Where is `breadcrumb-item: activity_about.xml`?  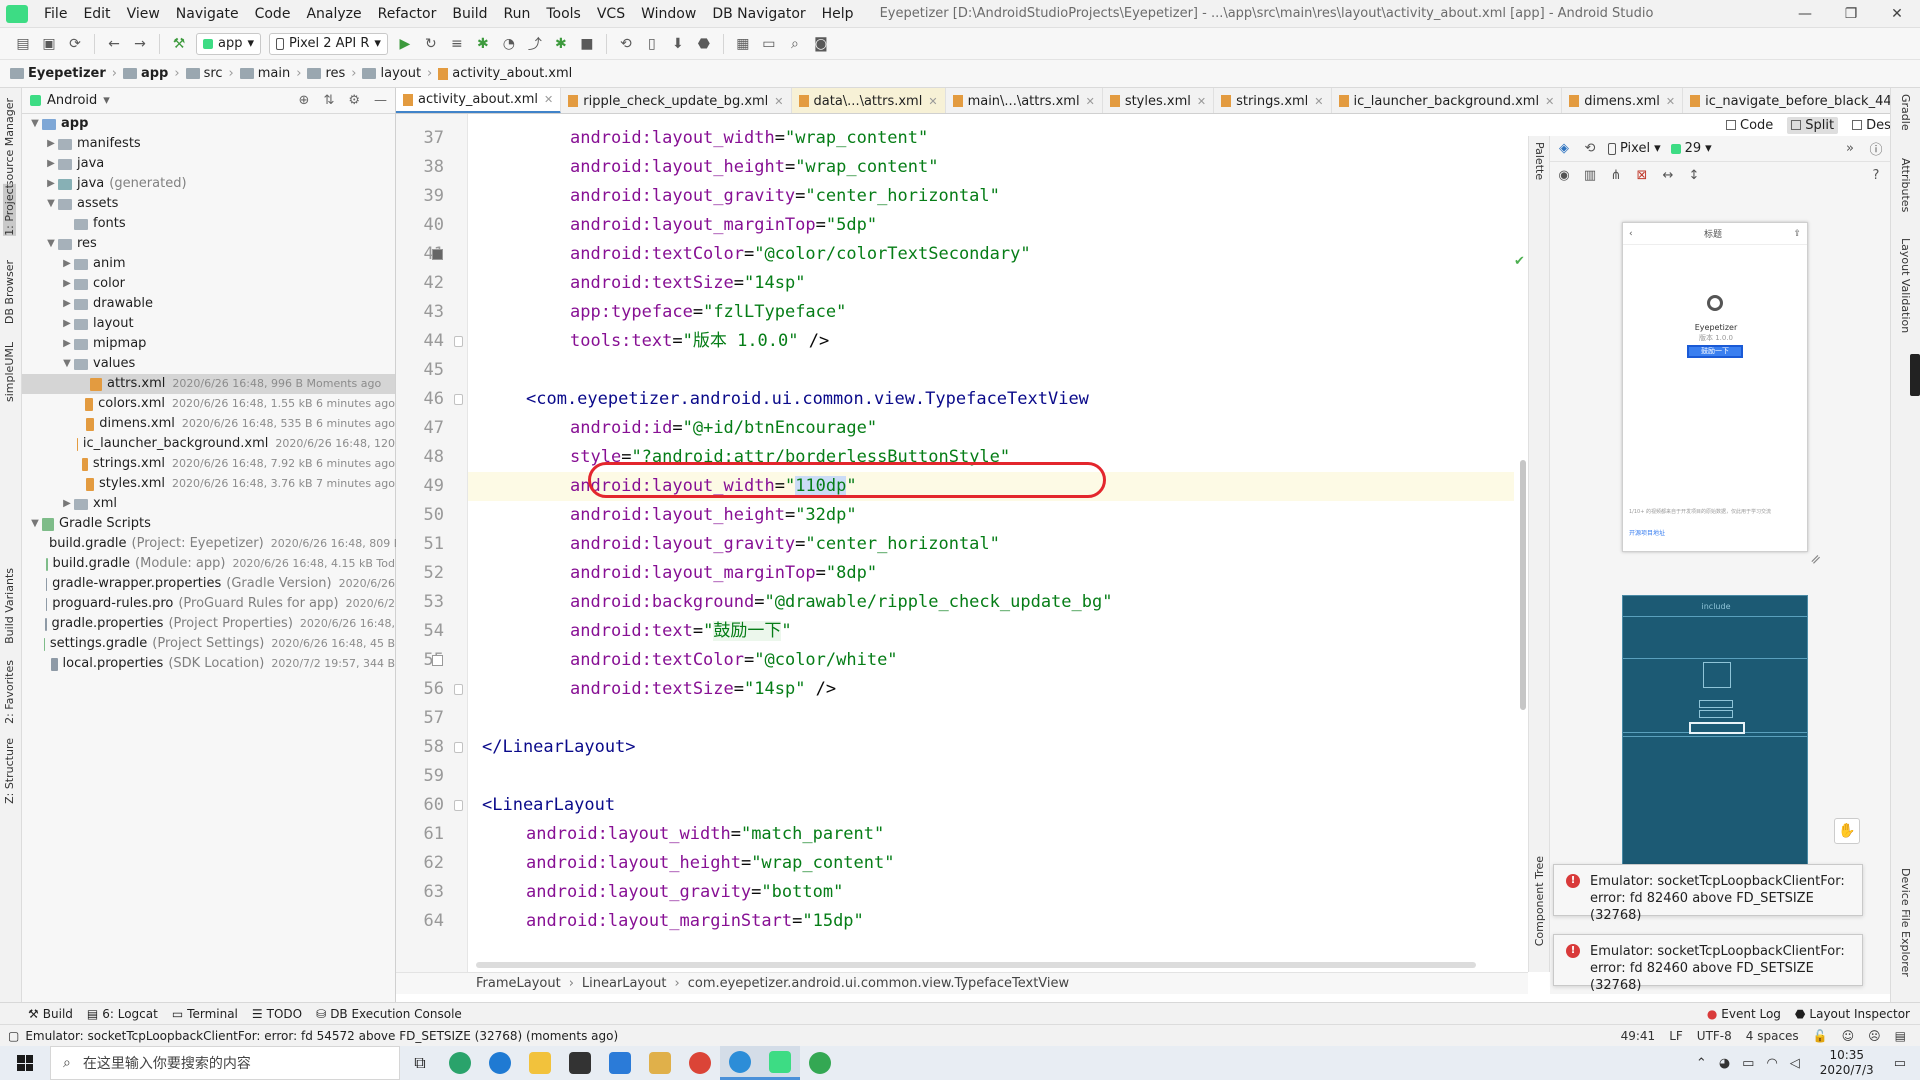
breadcrumb-item: activity_about.xml is located at coordinates (505, 73).